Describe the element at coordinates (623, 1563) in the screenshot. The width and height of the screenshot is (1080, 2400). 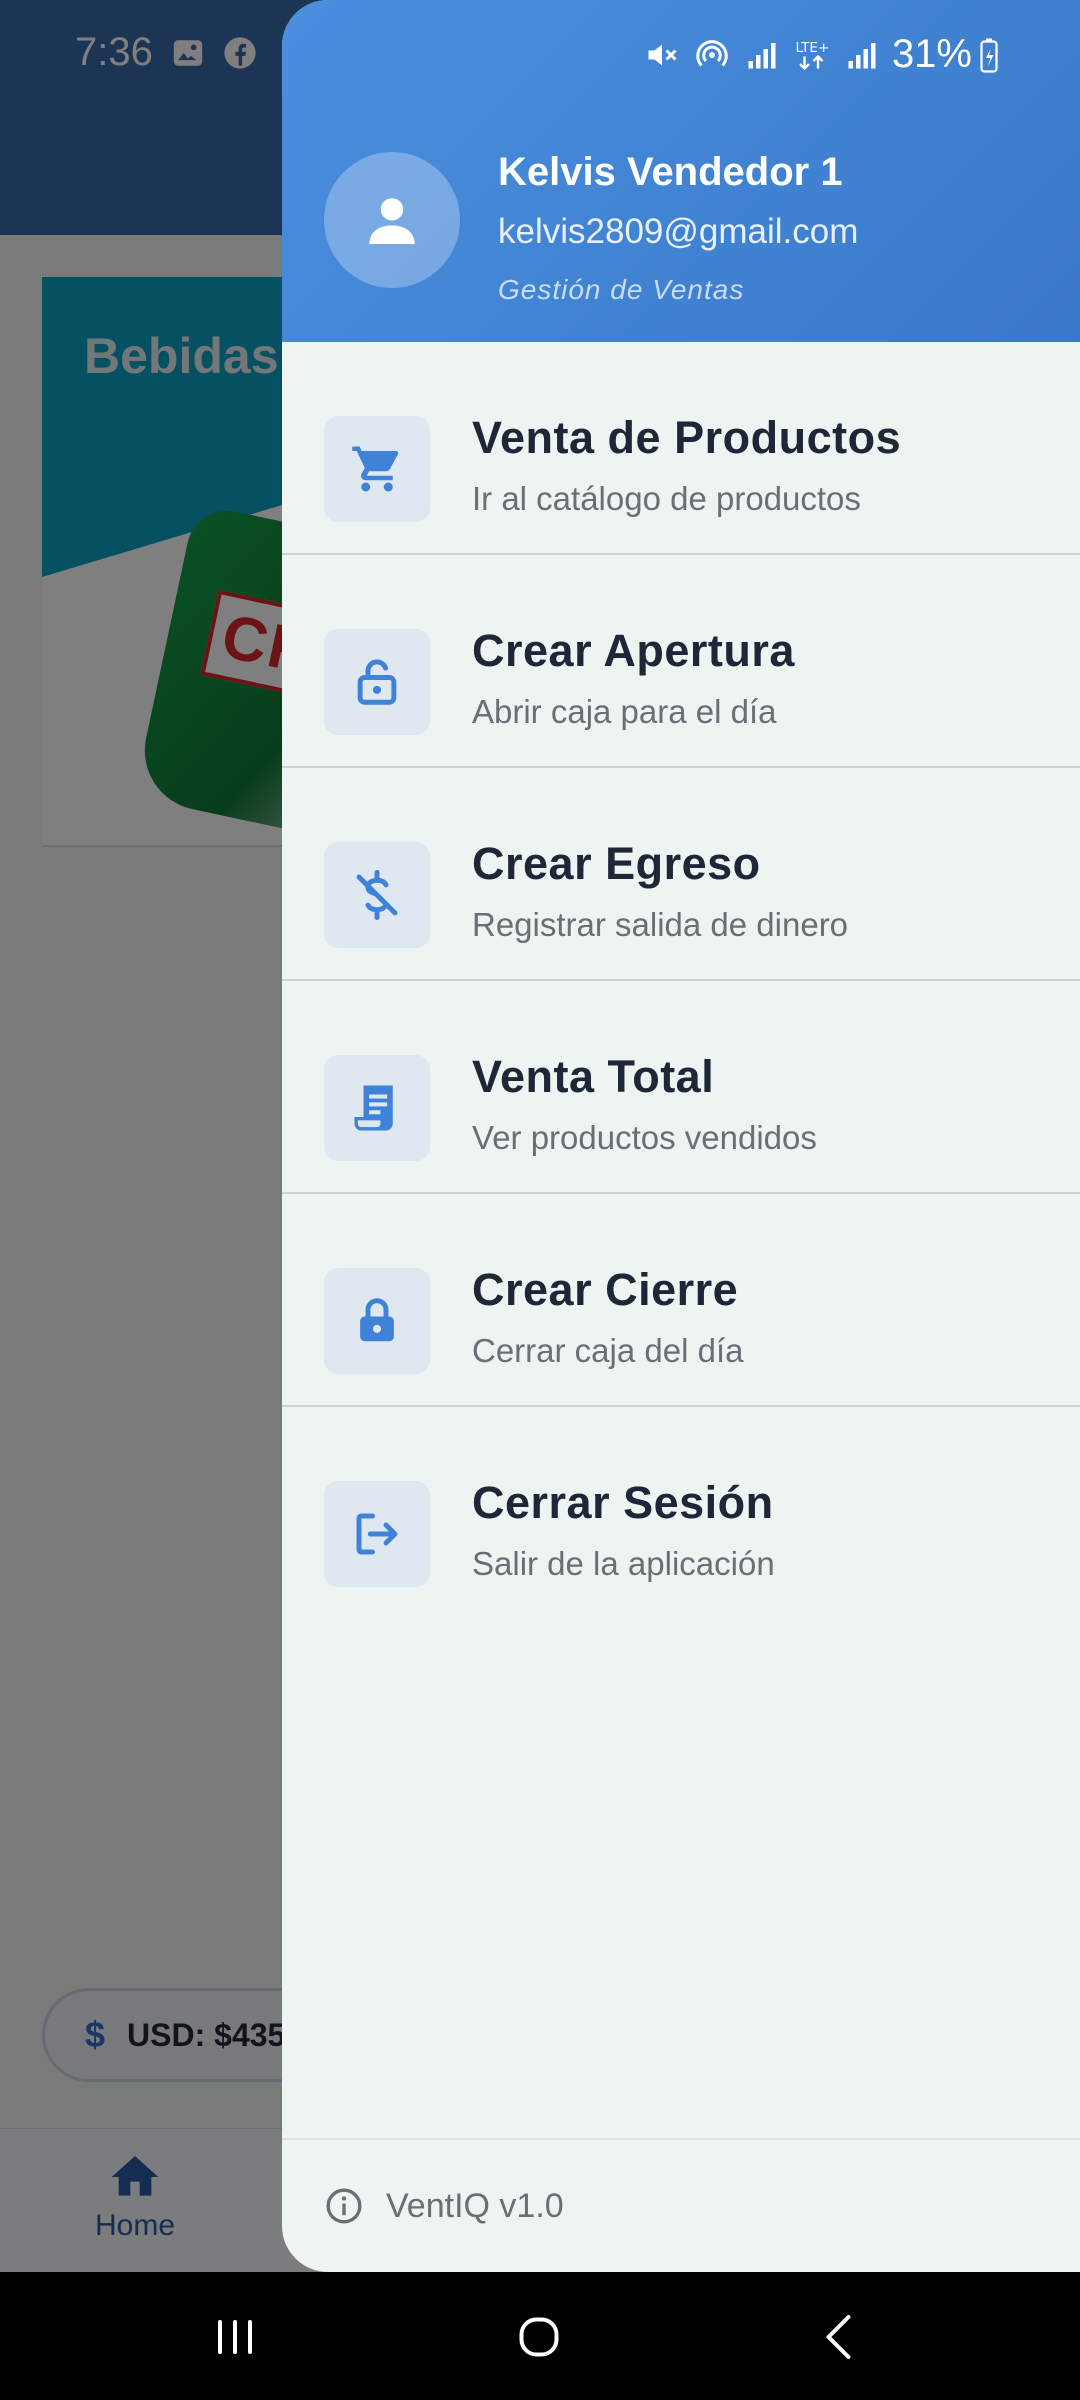
I see `menu-item-subtitle: Salir de la aplicación` at that location.